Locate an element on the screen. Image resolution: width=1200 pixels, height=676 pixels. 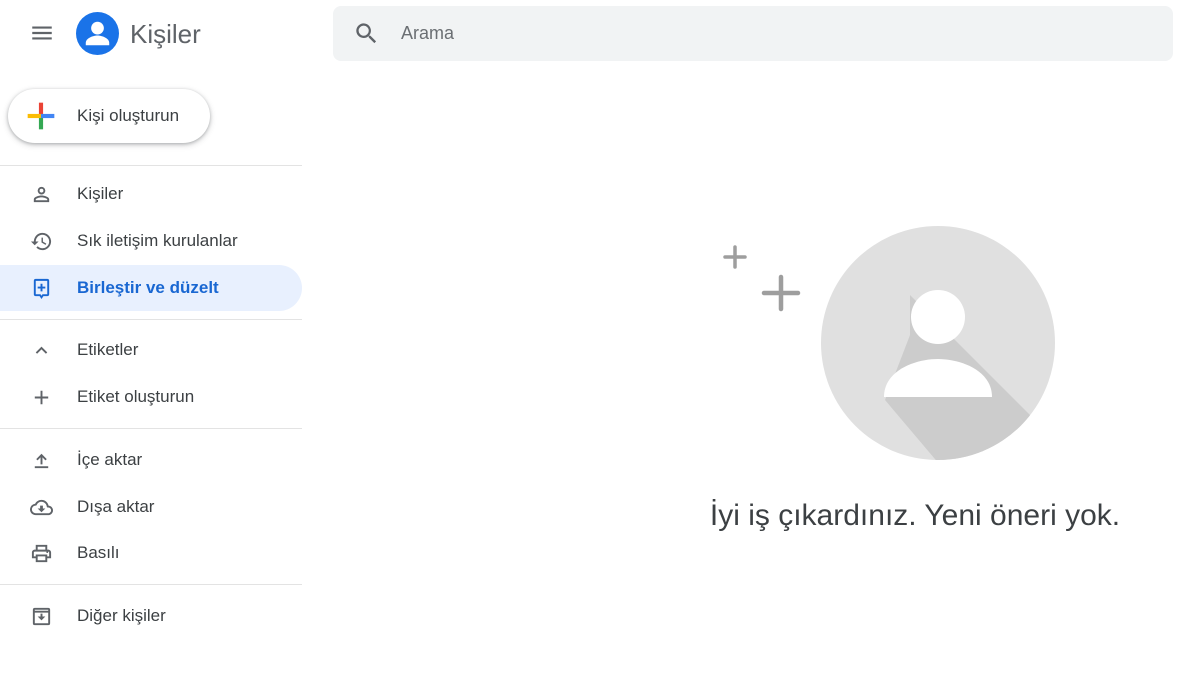
main-menu-button is located at coordinates (42, 33).